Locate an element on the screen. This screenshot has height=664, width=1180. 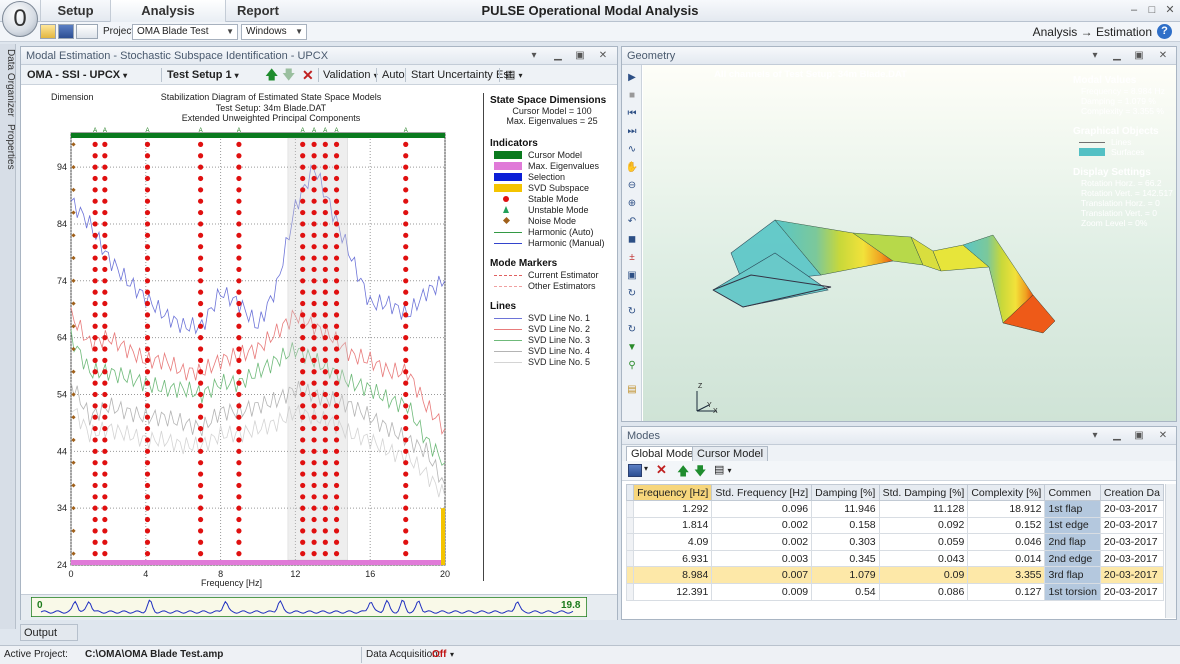
windows-select: Windows ▼ is located at coordinates (274, 32).